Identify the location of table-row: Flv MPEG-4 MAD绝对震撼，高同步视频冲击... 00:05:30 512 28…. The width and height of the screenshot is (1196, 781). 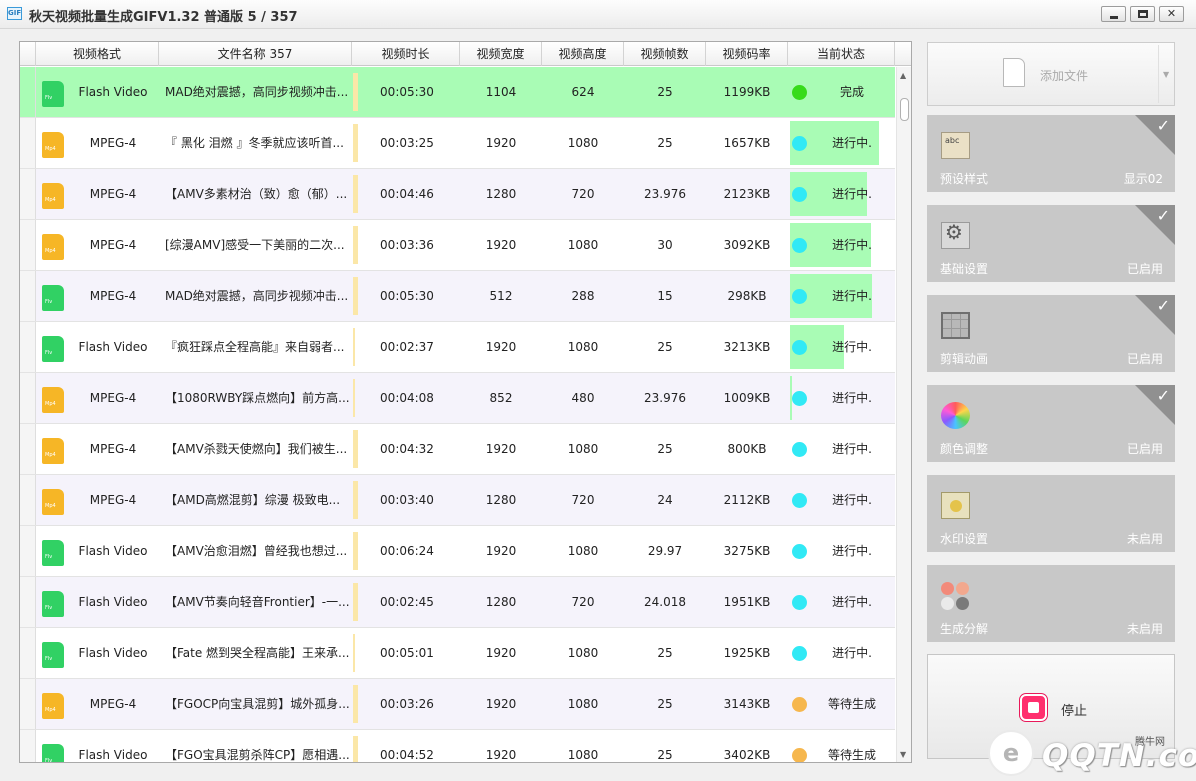
(457, 296).